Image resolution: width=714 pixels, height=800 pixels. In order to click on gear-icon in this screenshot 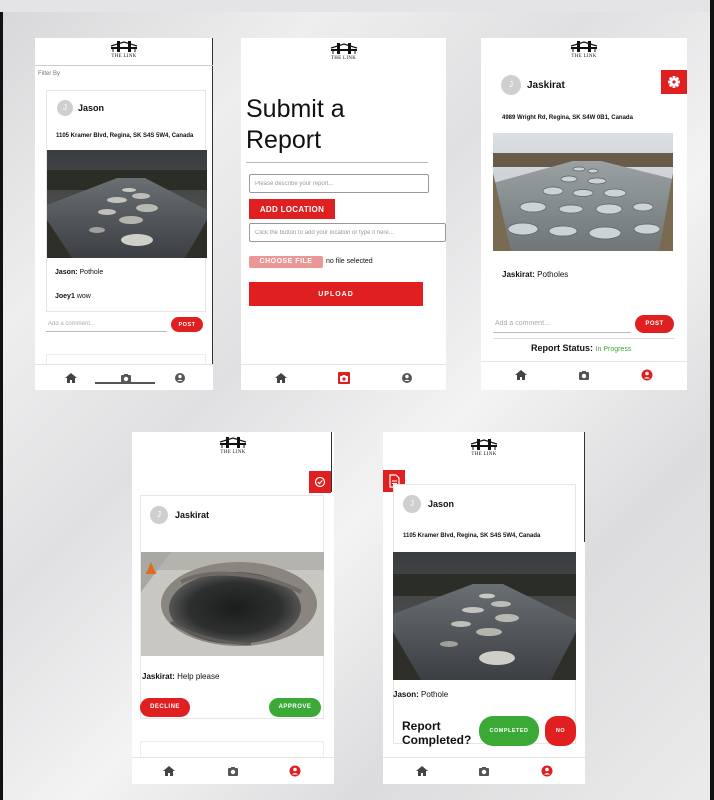, I will do `click(674, 82)`.